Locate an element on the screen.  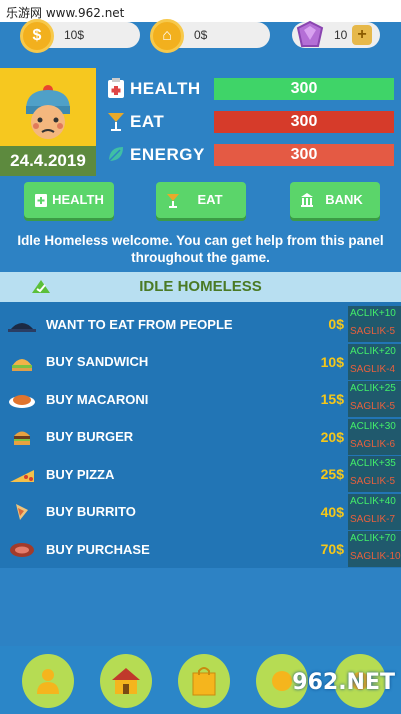
hunger-bonus: ACLIK+10 is located at coordinates (373, 313).